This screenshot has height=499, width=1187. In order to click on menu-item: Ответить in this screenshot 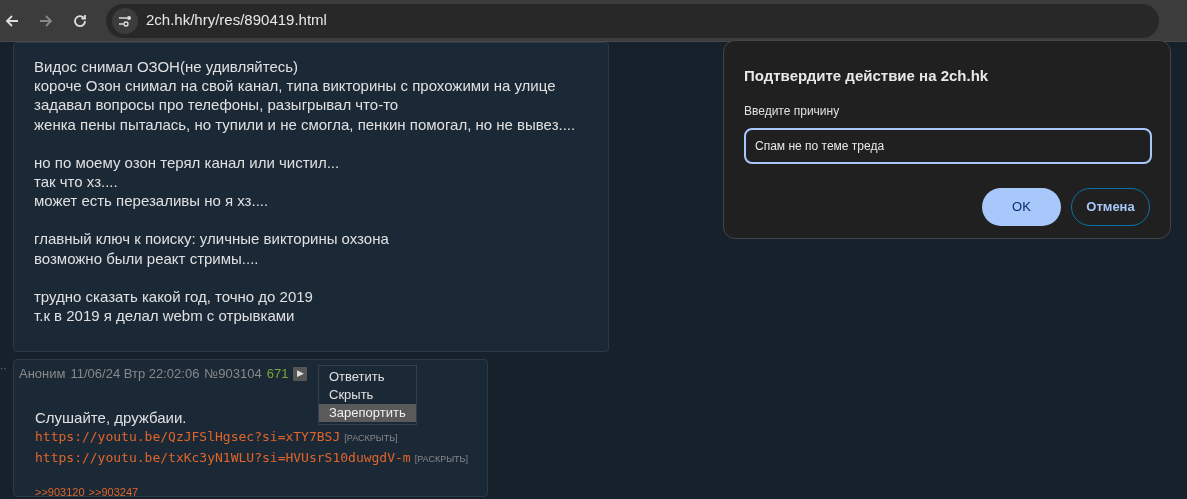, I will do `click(367, 377)`.